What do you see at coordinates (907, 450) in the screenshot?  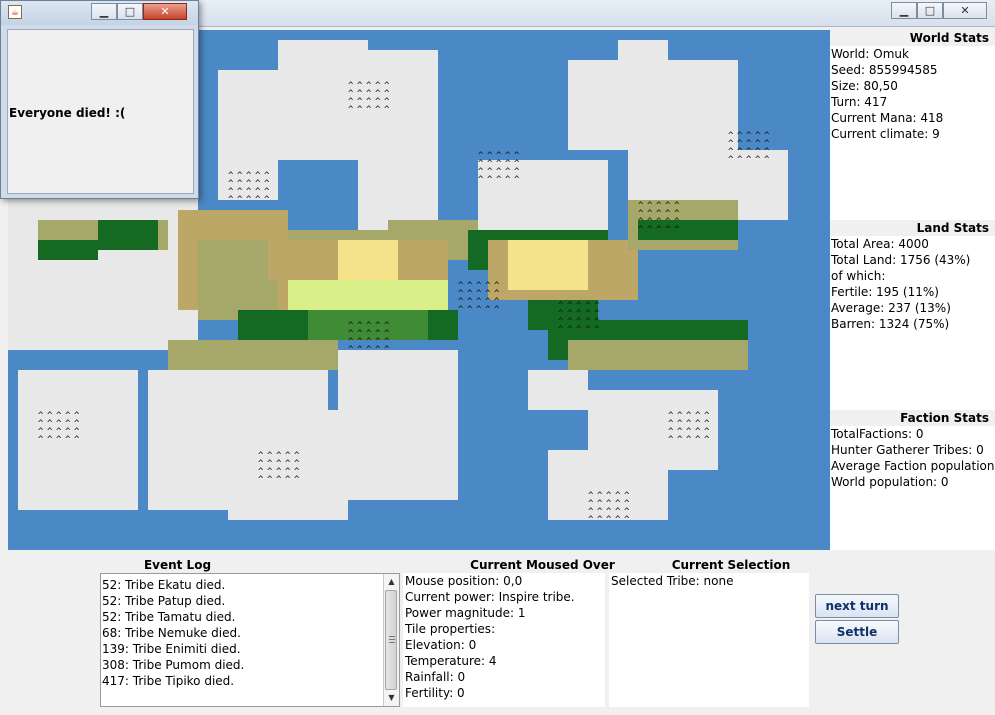 I see `info-line: Hunter Gatherer Tribes: 0` at bounding box center [907, 450].